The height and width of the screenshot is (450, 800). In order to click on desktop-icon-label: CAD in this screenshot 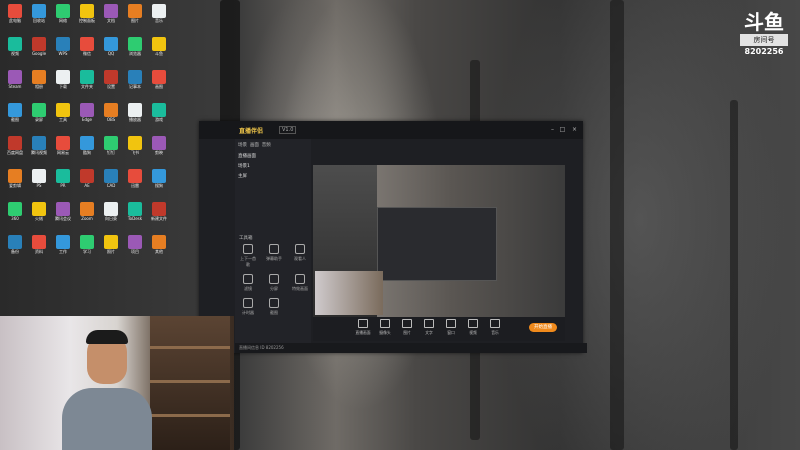, I will do `click(111, 185)`.